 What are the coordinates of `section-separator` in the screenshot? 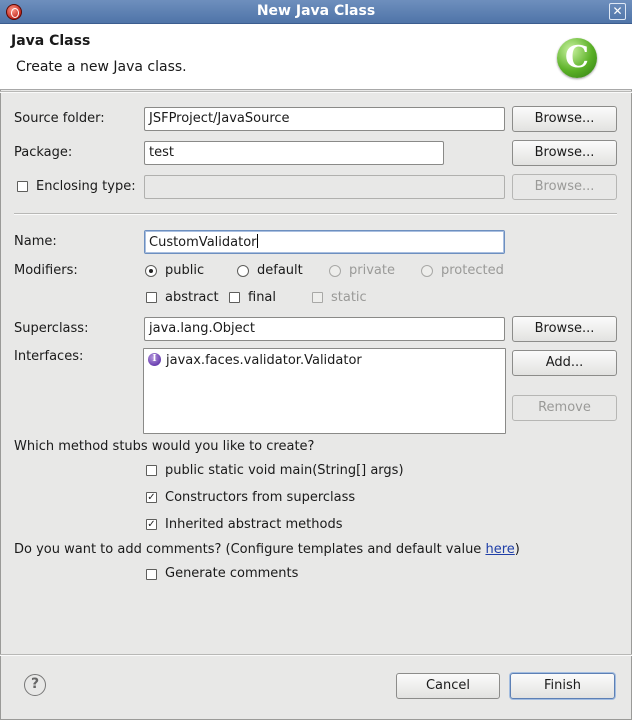 It's located at (315, 214).